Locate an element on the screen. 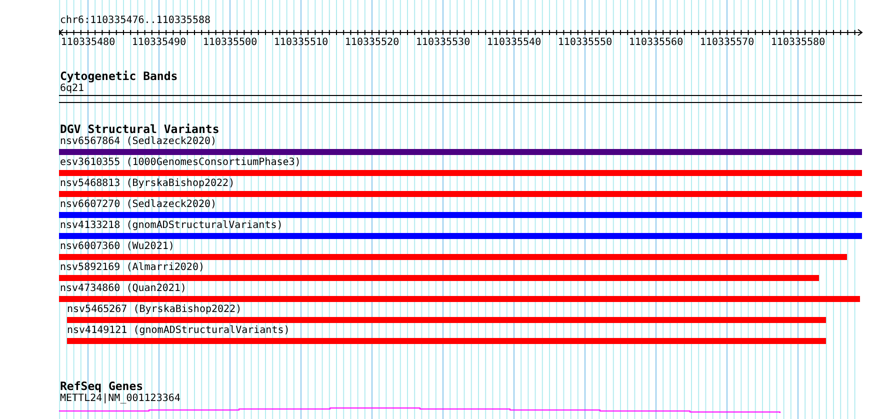 The image size is (890, 419). ruler-tick-label: 110335570 is located at coordinates (727, 43).